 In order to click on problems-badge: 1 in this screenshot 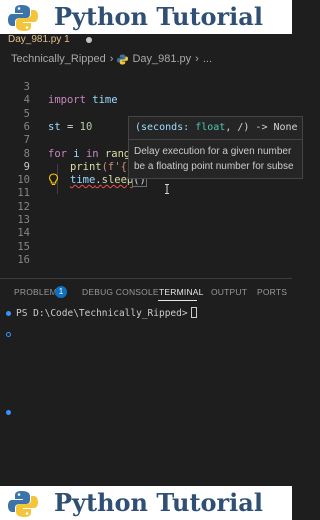, I will do `click(61, 292)`.